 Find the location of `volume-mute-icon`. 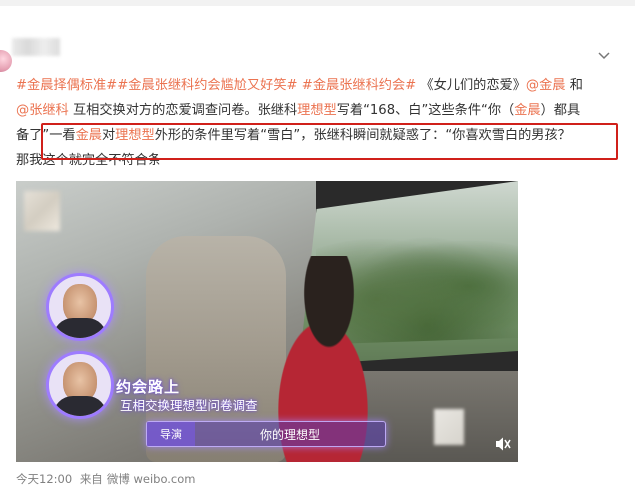

volume-mute-icon is located at coordinates (503, 444).